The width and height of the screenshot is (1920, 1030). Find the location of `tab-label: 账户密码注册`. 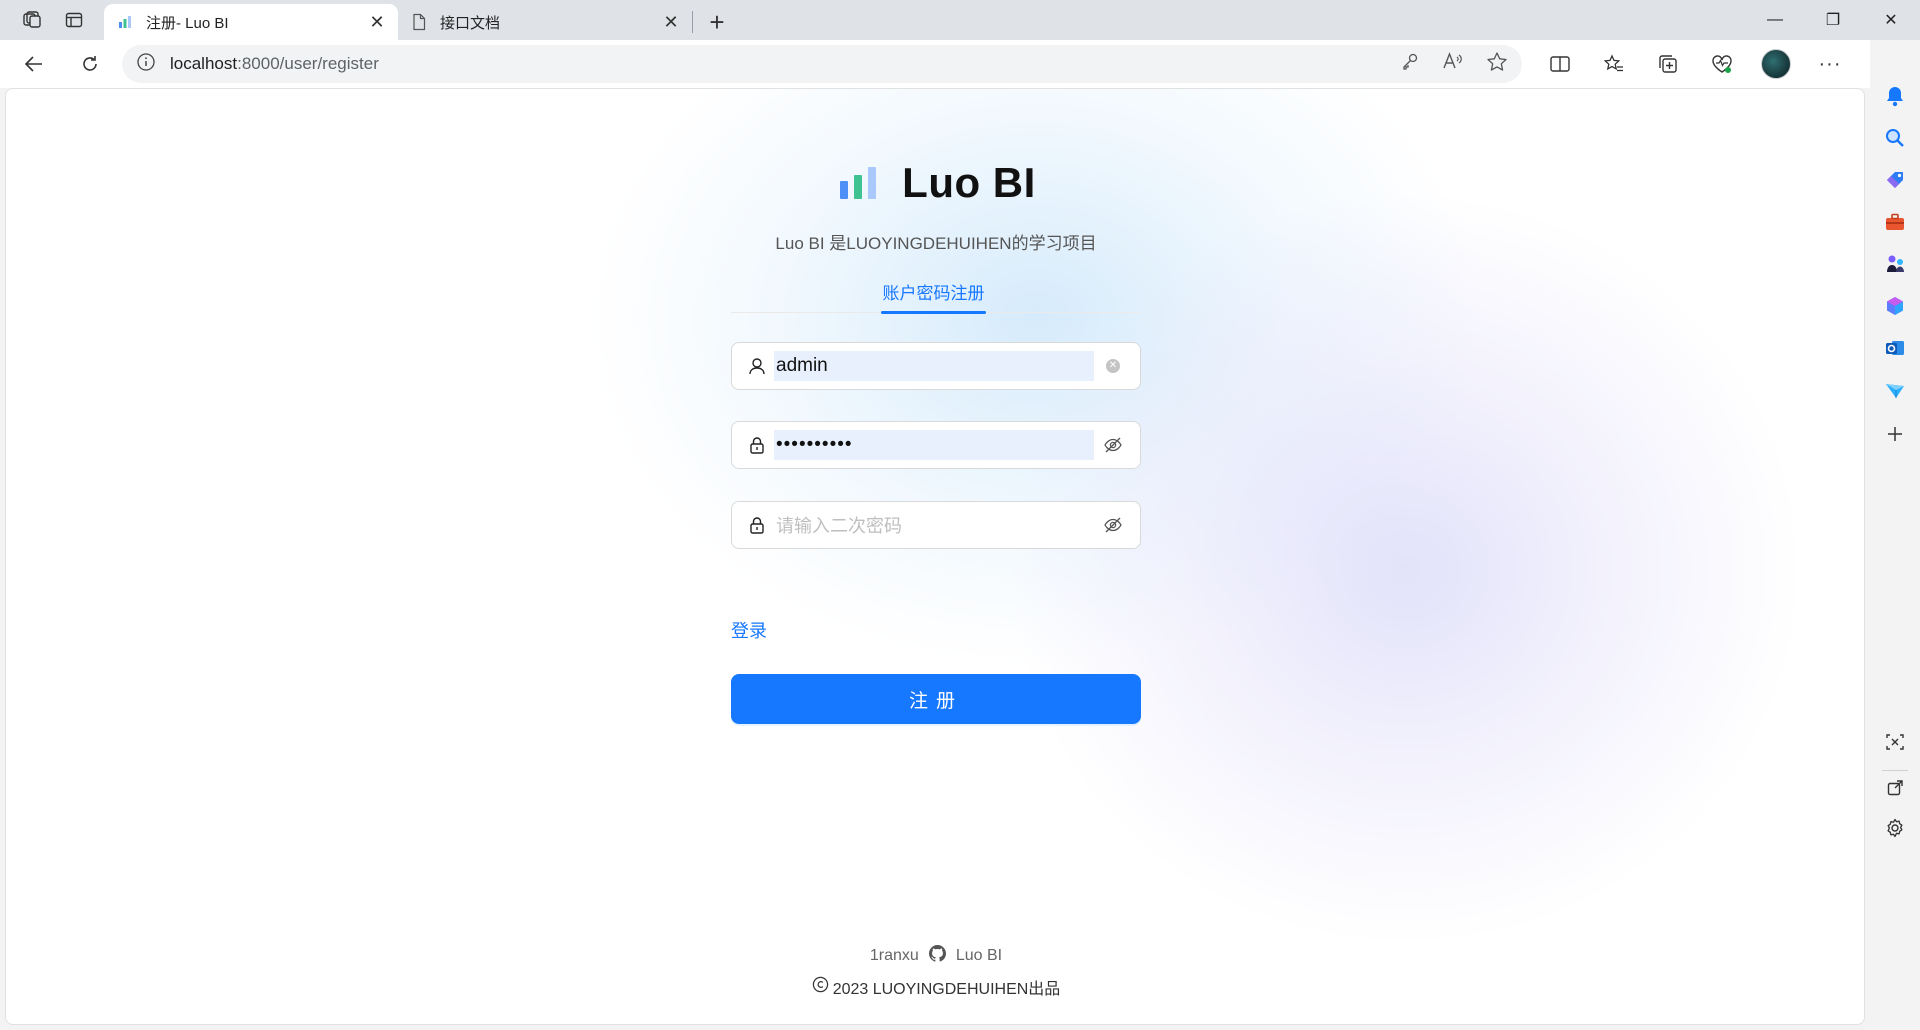

tab-label: 账户密码注册 is located at coordinates (933, 293).